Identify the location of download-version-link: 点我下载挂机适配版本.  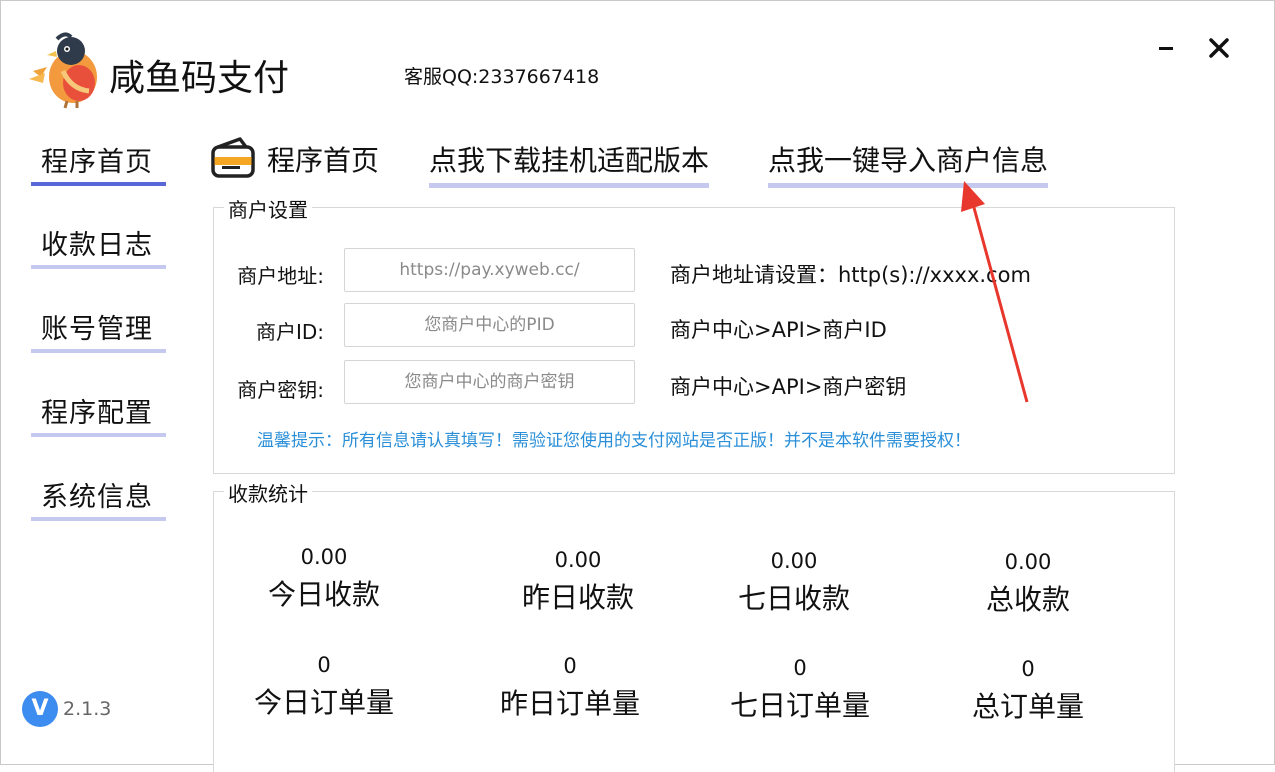
(569, 163).